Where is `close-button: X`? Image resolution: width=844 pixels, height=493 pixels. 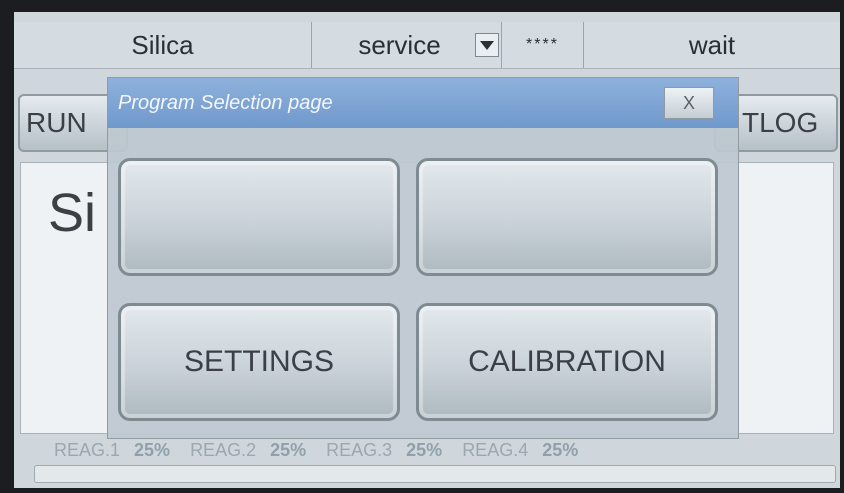
close-button: X is located at coordinates (689, 103).